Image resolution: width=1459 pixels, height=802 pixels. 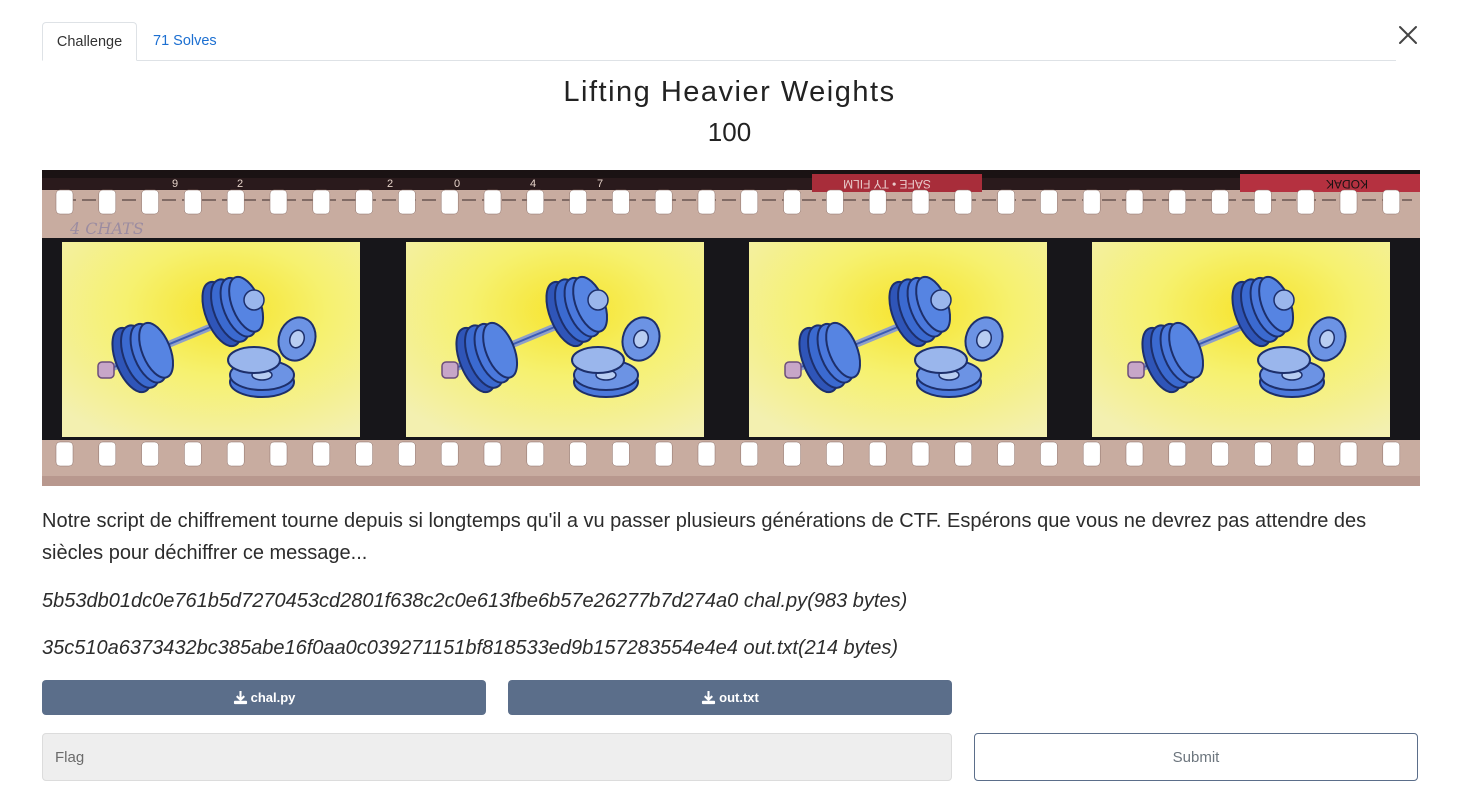 I want to click on download-chal-py-button: chal.py, so click(x=264, y=697).